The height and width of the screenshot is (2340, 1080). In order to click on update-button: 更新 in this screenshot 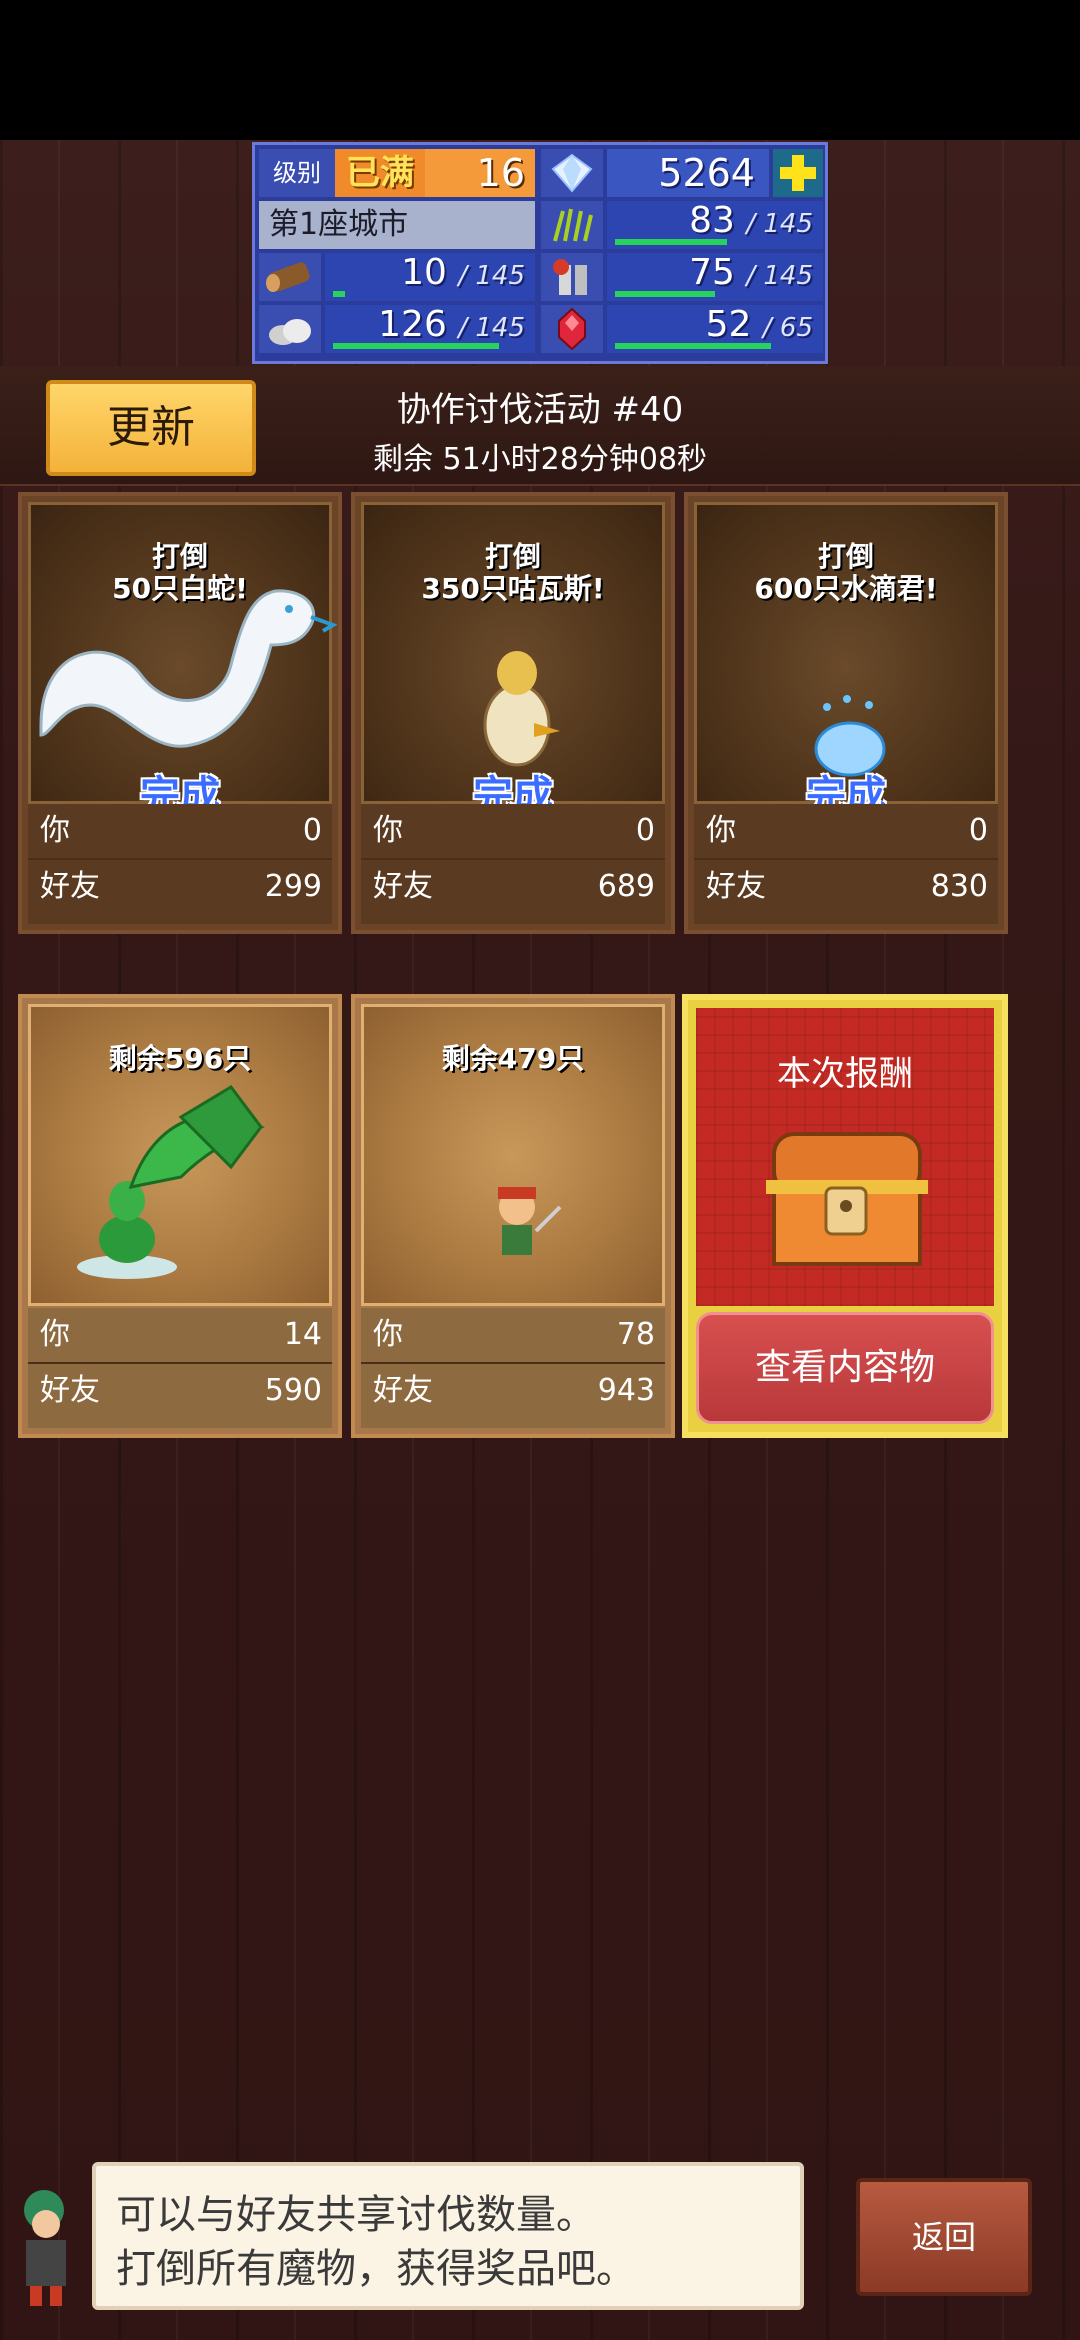, I will do `click(151, 428)`.